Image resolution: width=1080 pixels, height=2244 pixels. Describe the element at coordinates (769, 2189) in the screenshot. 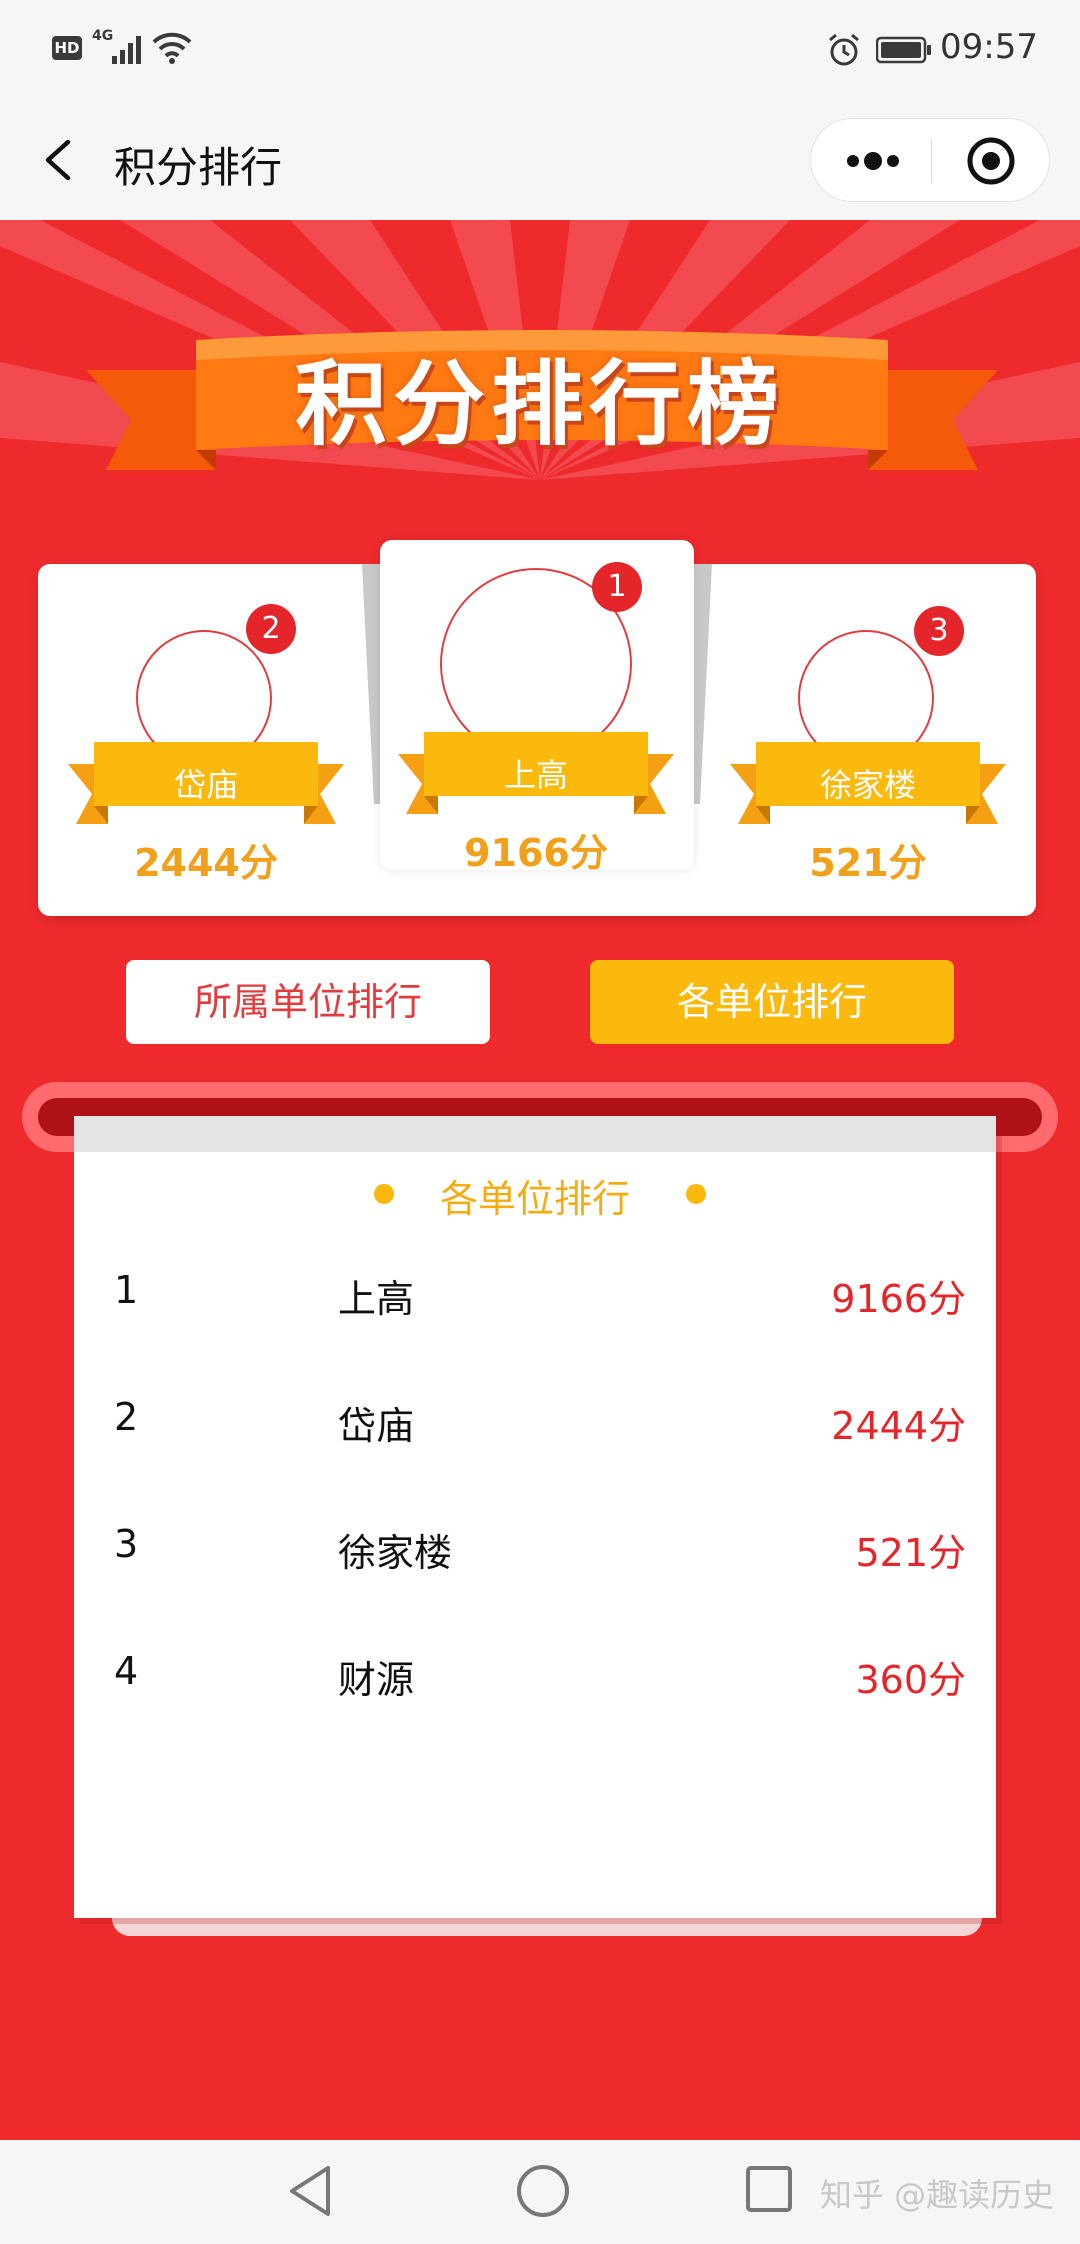

I see `system-recent-icon` at that location.